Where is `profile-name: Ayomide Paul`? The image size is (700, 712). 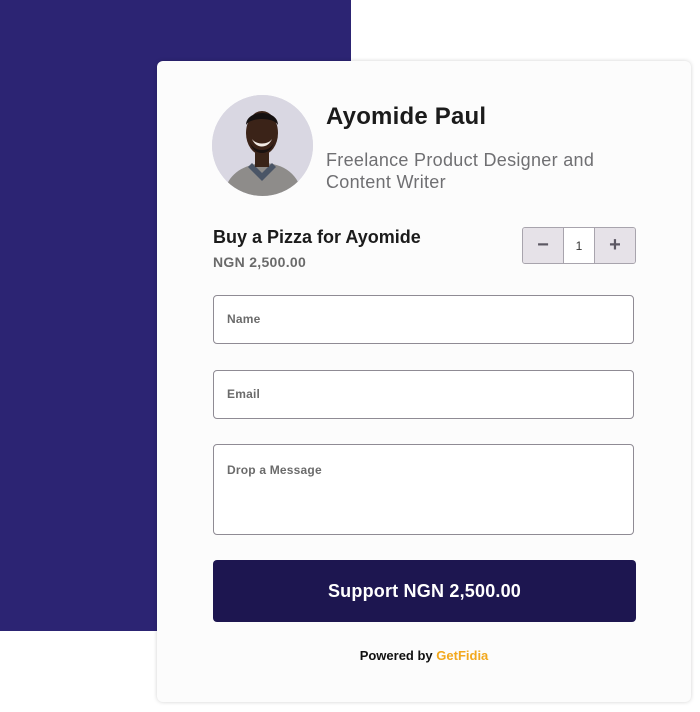
profile-name: Ayomide Paul is located at coordinates (406, 116).